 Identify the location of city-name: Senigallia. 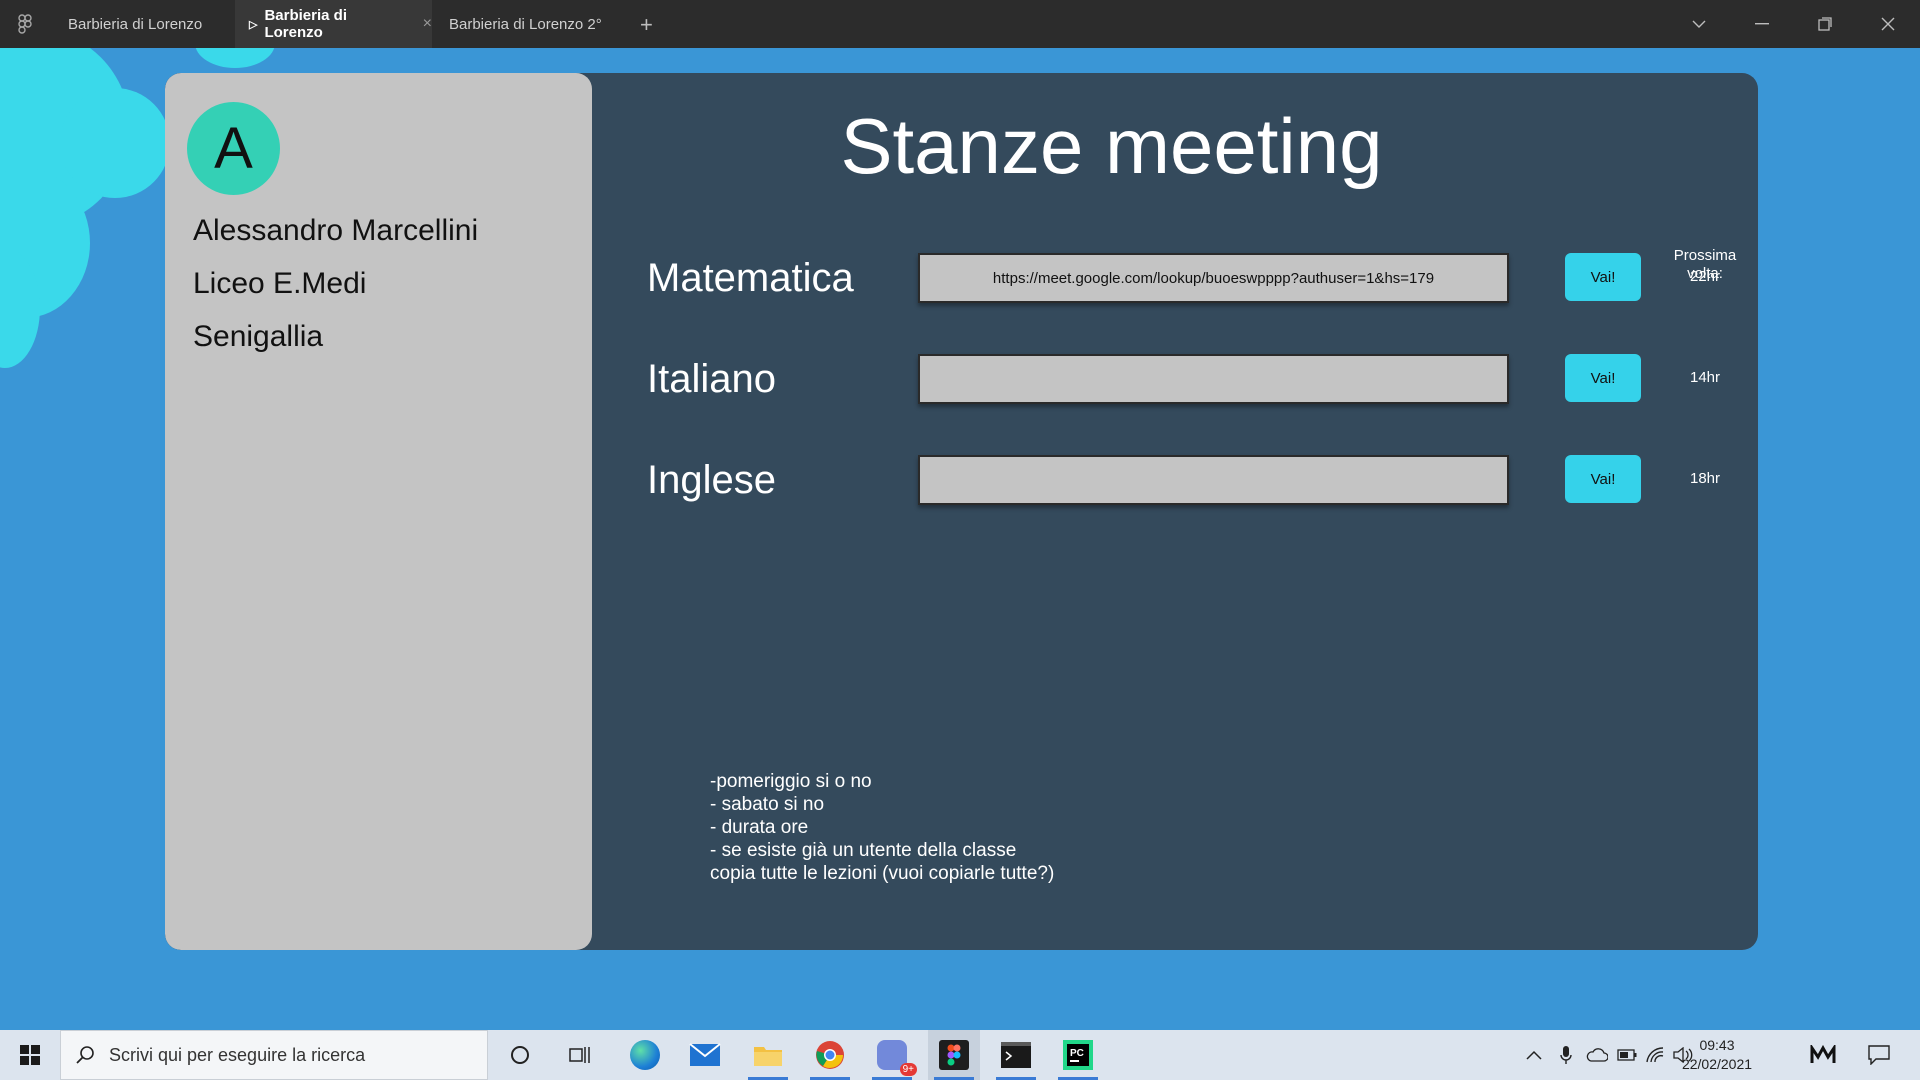
(258, 336).